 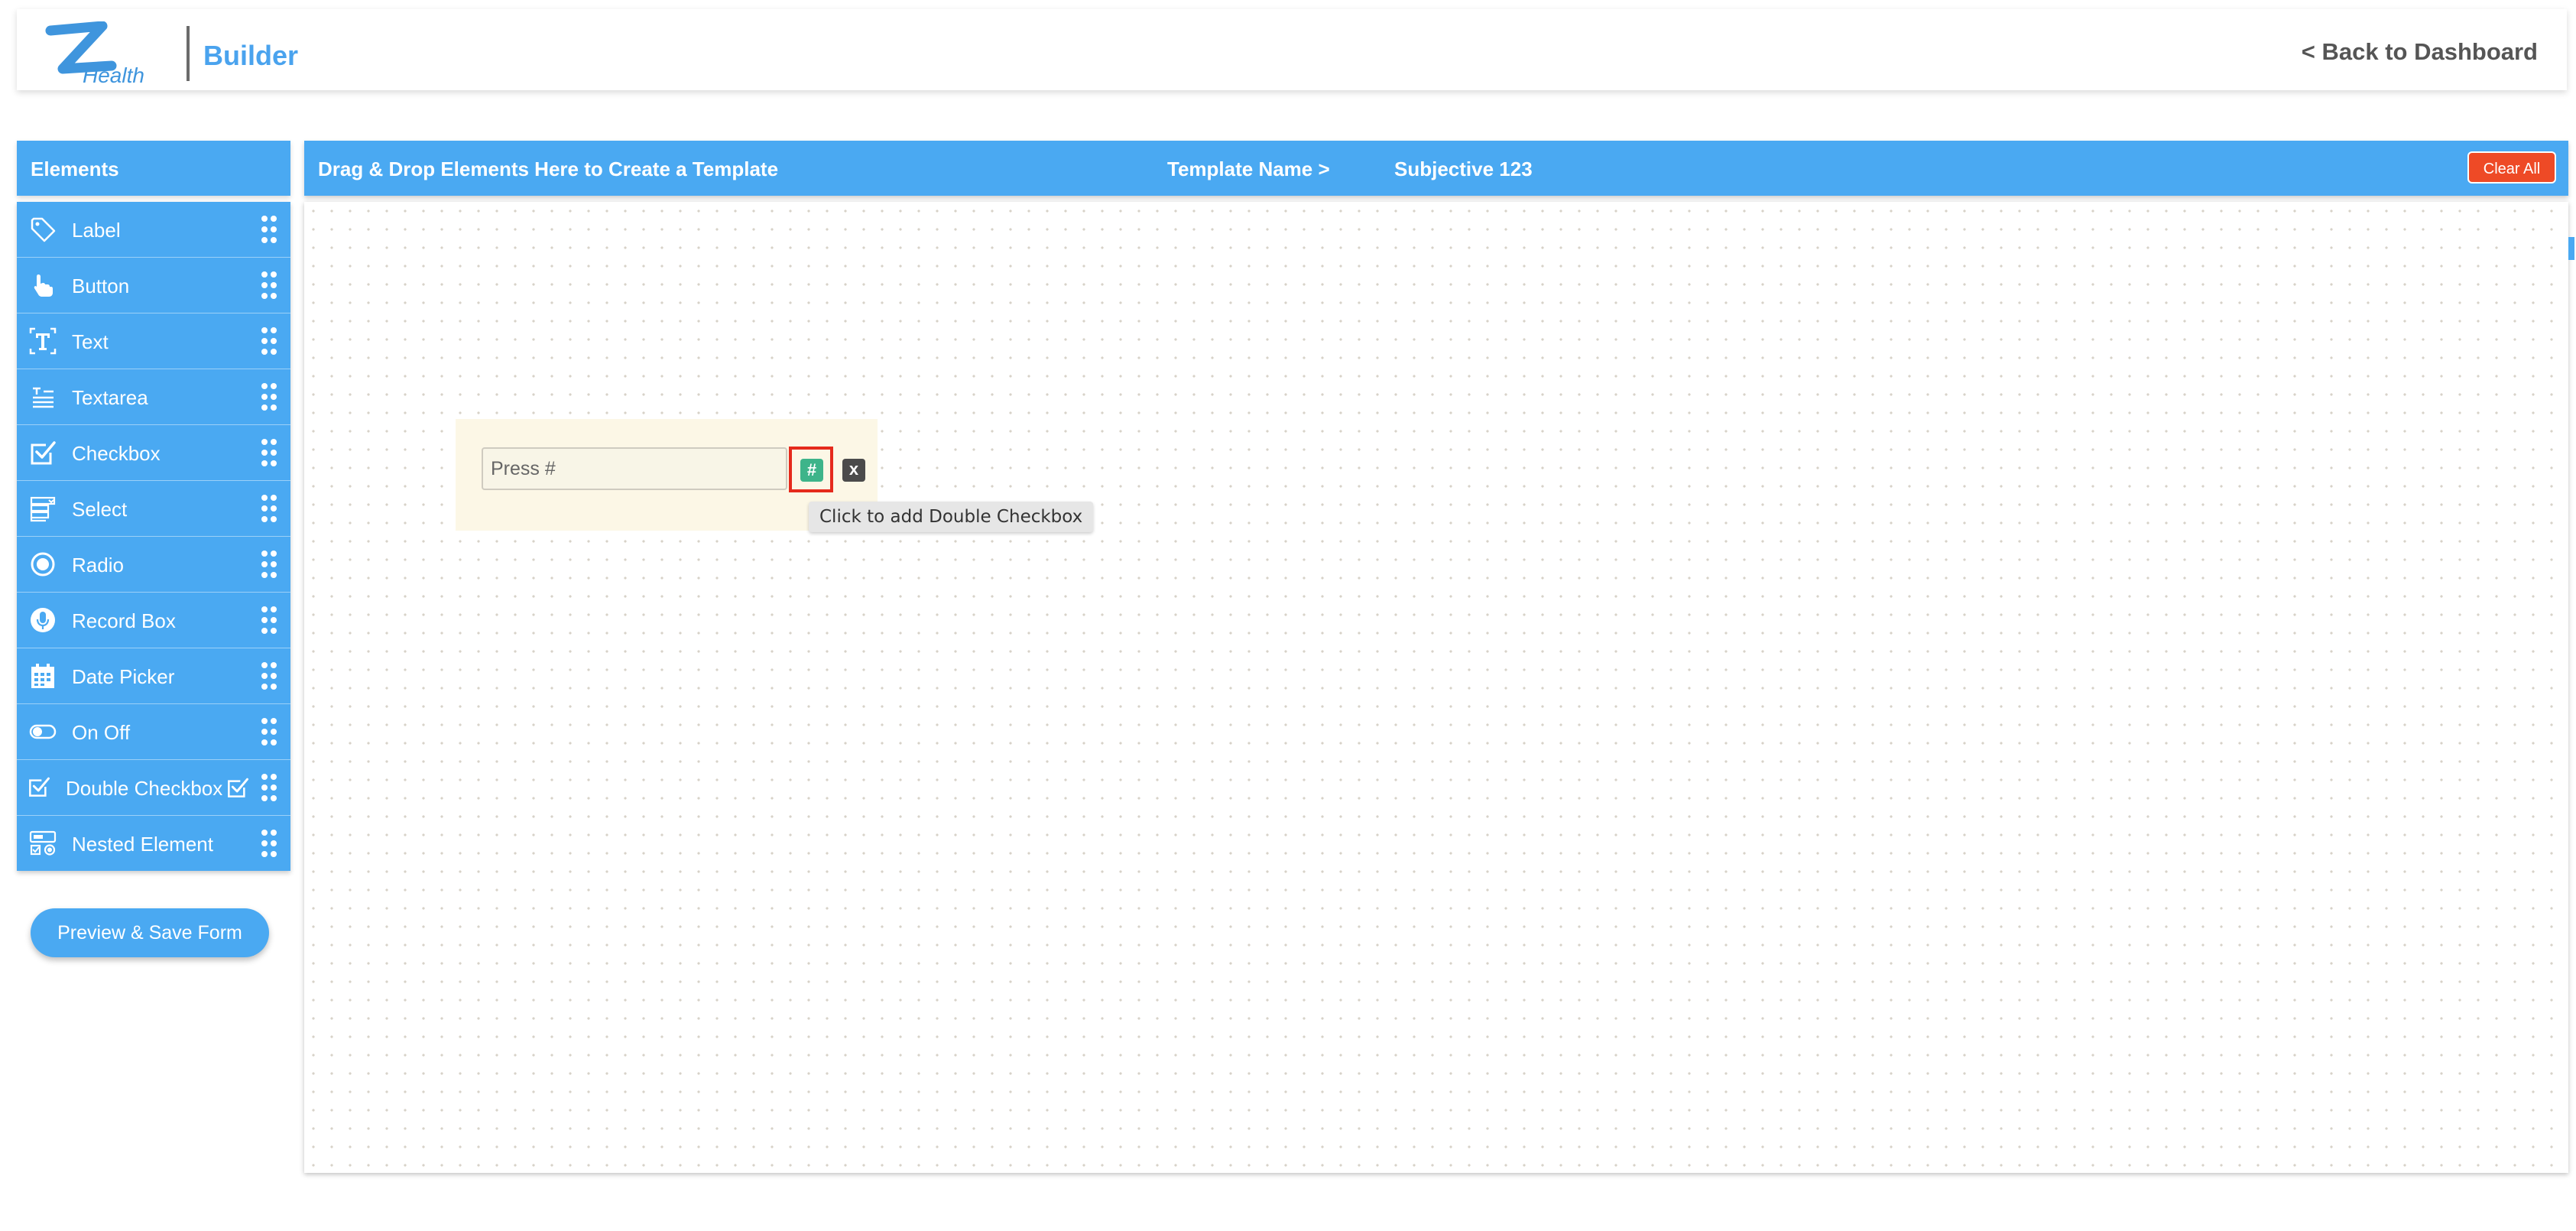 I want to click on nested-element-icon, so click(x=43, y=844).